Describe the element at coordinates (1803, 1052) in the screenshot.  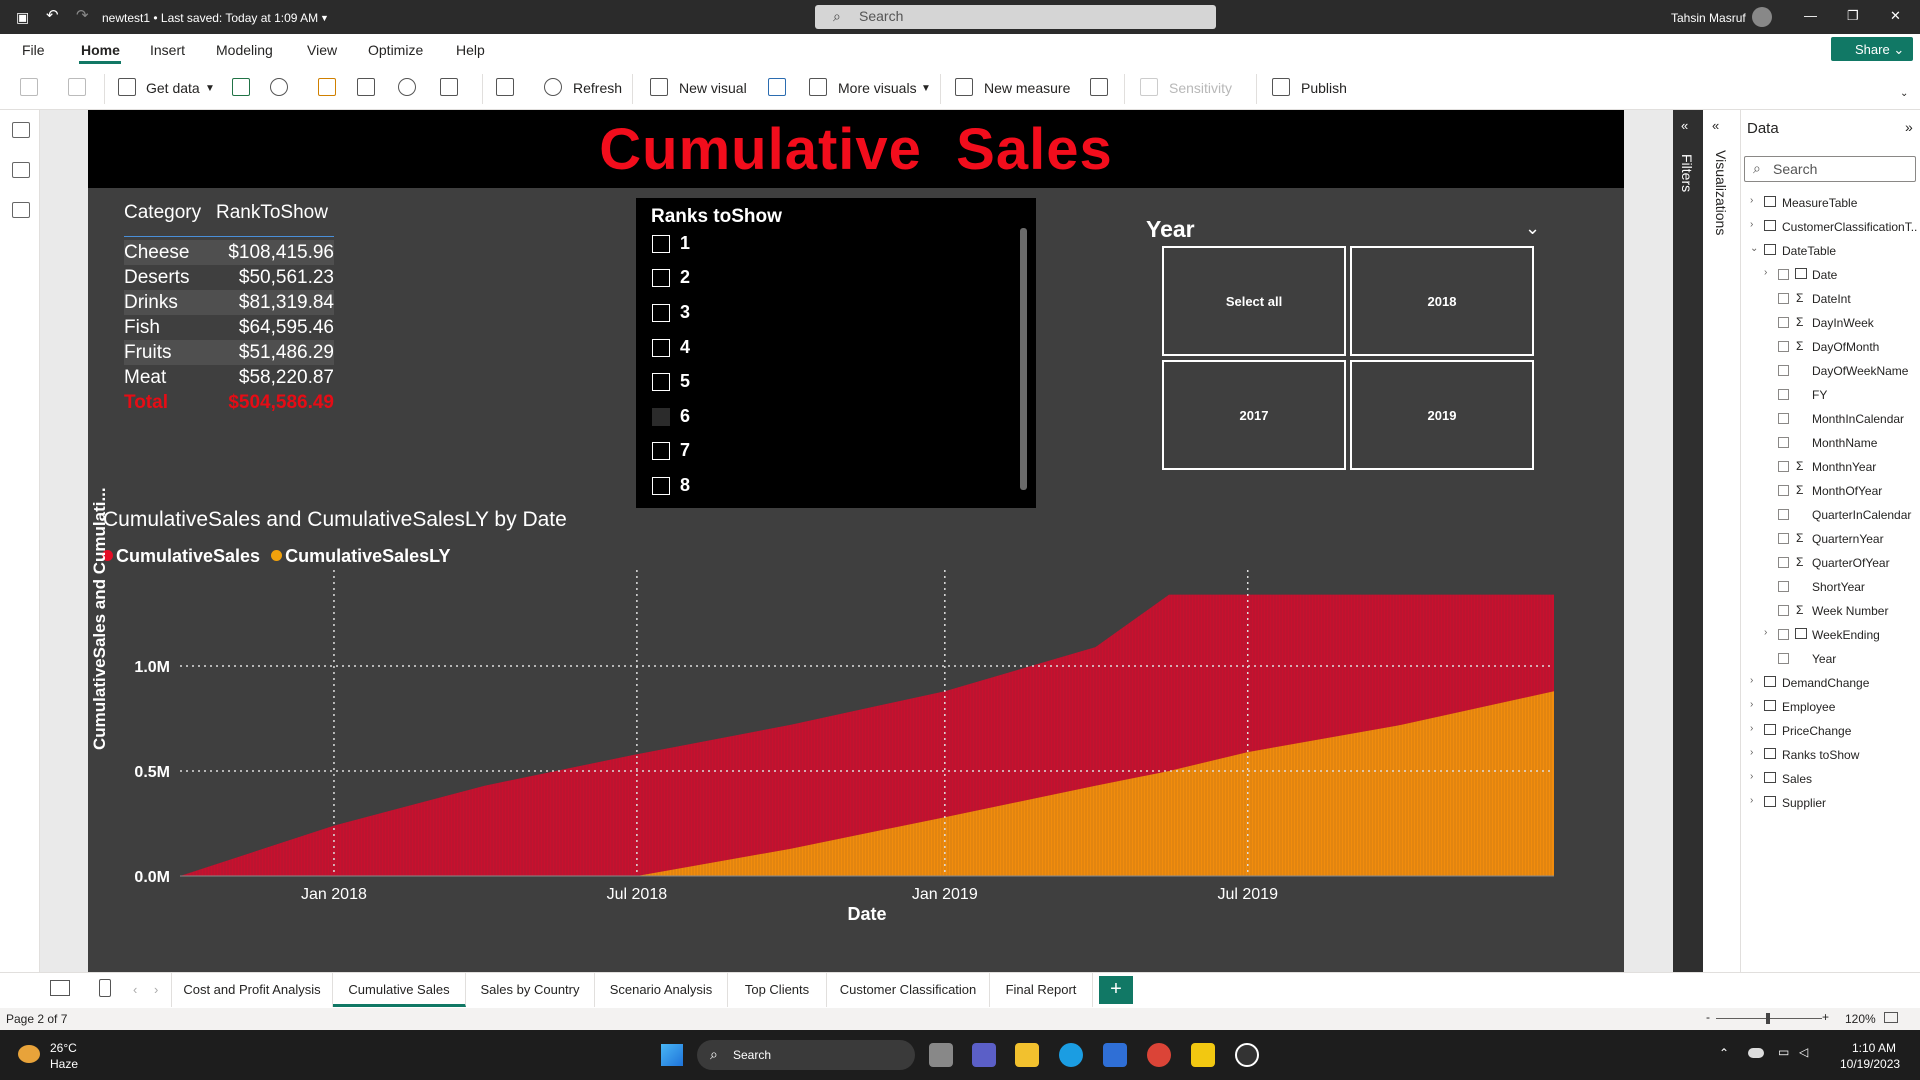
I see `volume-icon: ◁` at that location.